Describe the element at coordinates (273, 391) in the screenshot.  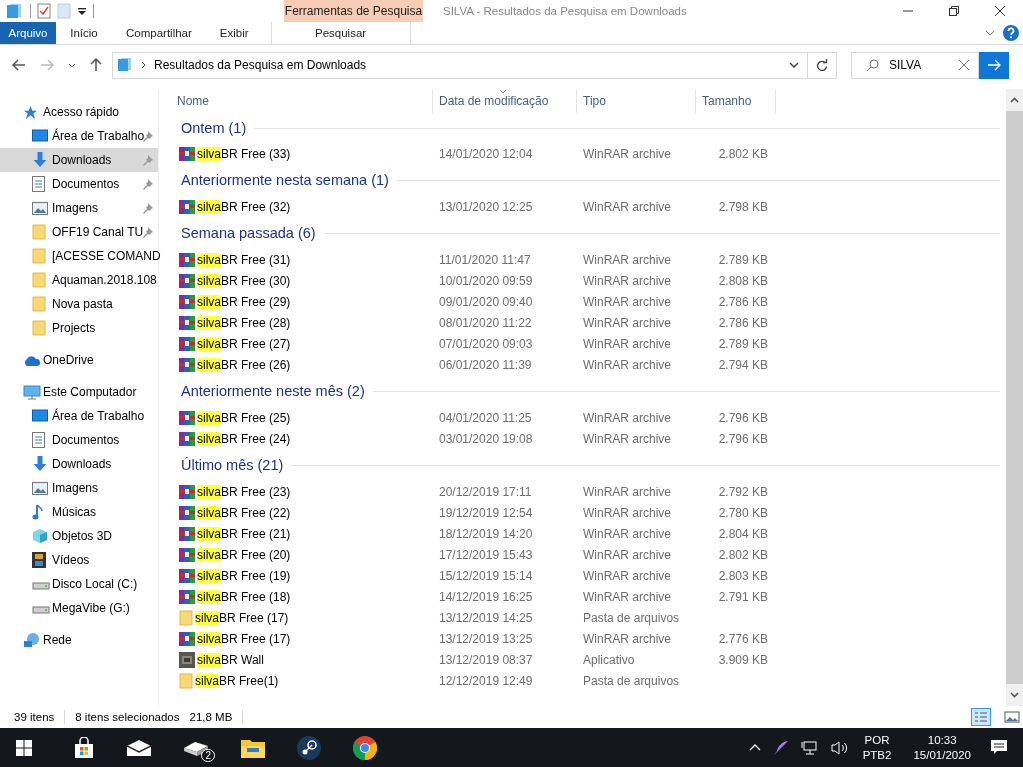
I see `group-header: Anteriormente neste mês (2)` at that location.